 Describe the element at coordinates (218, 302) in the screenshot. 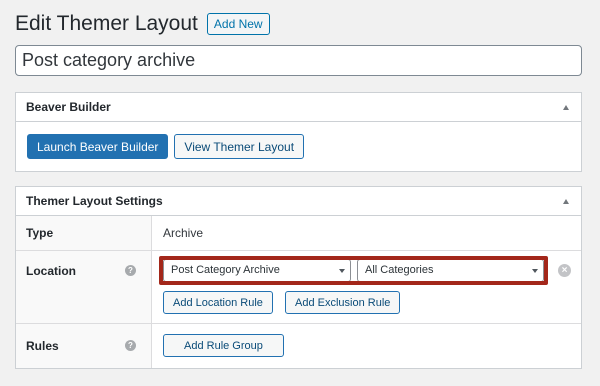

I see `add-location-rule-button: Add Location Rule` at that location.